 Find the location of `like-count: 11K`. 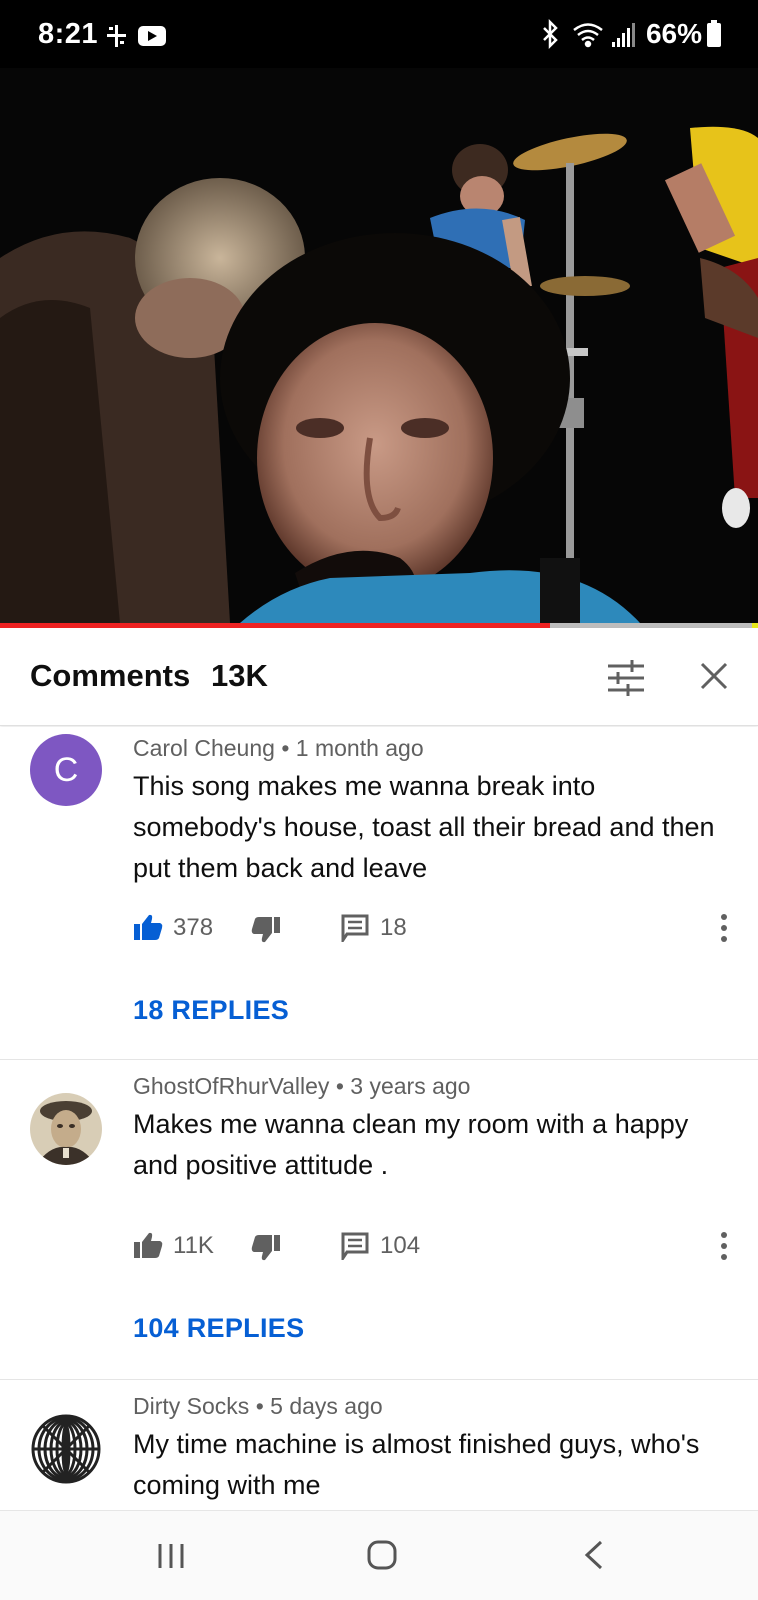

like-count: 11K is located at coordinates (193, 1245).